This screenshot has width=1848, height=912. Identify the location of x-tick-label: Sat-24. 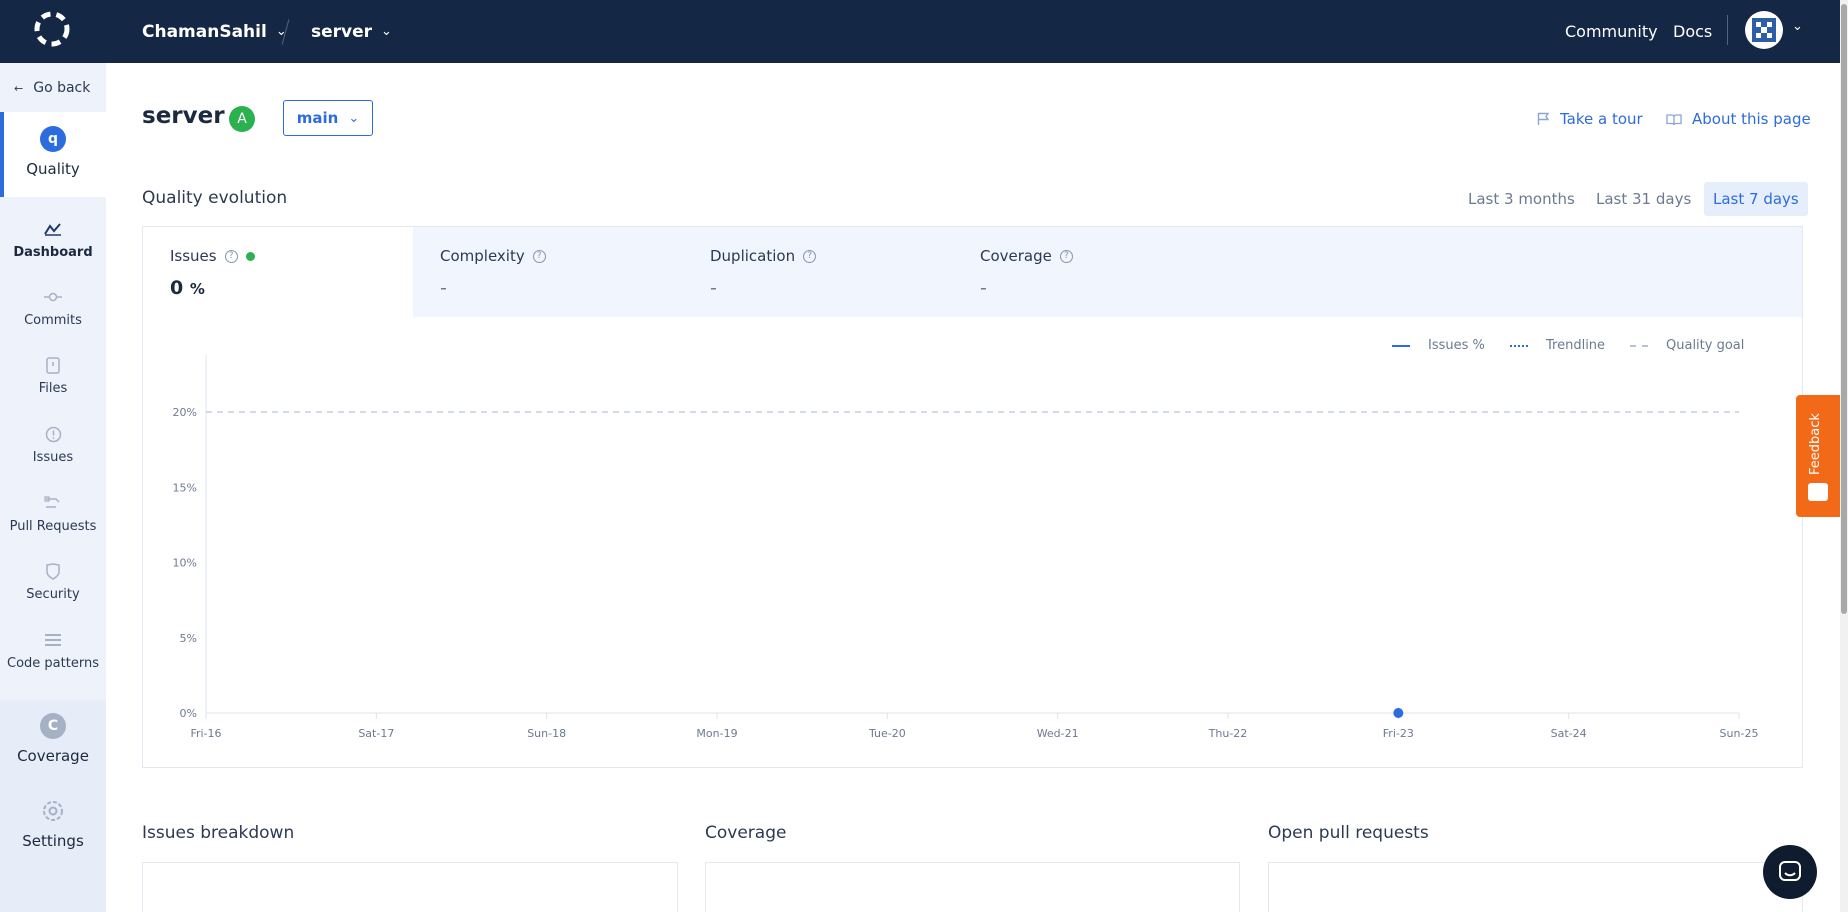
(1569, 733).